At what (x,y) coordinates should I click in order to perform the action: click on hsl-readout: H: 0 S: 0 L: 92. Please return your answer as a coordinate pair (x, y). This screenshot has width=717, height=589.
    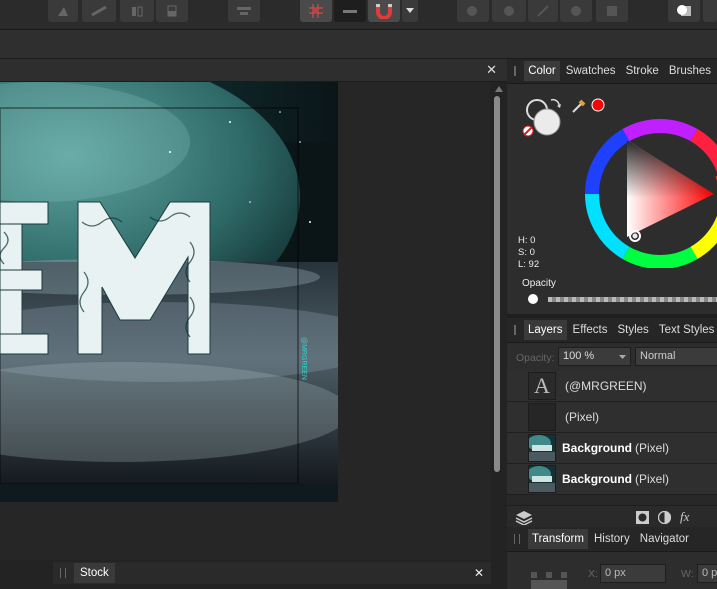
    Looking at the image, I should click on (528, 253).